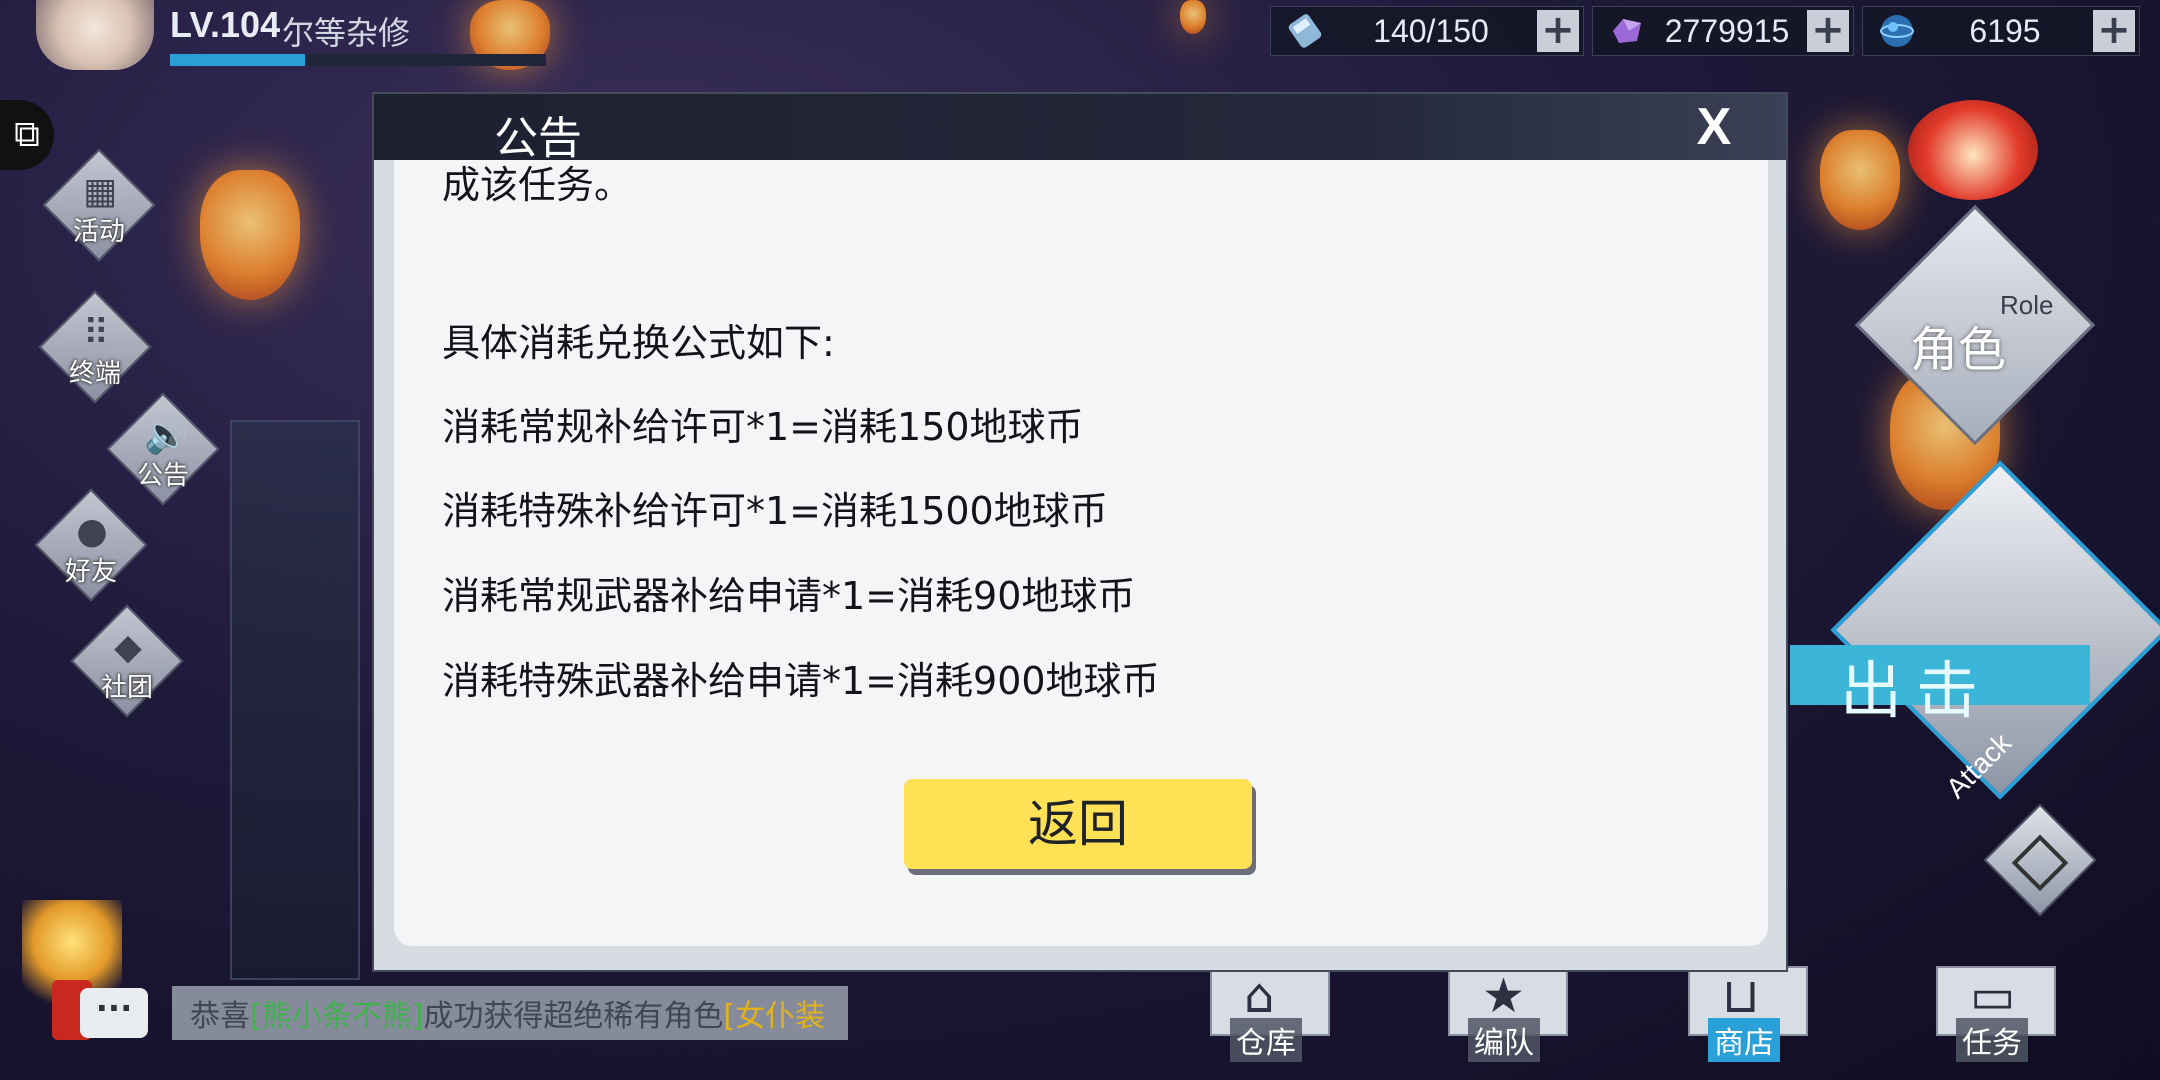 This screenshot has width=2160, height=1080. Describe the element at coordinates (1714, 127) in the screenshot. I see `close-button: X` at that location.